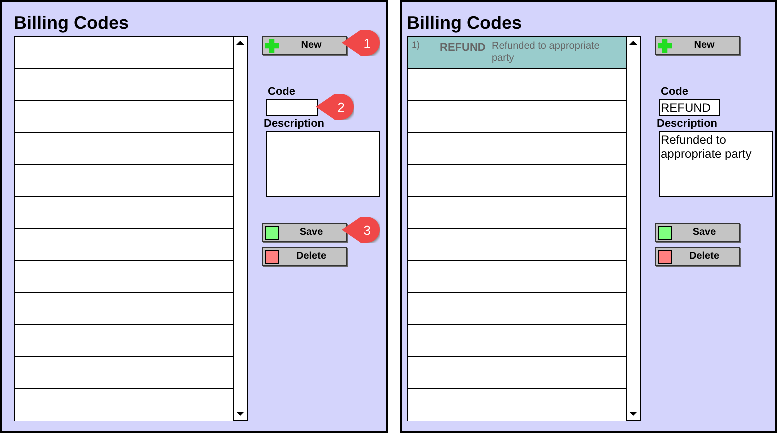 Image resolution: width=779 pixels, height=433 pixels. I want to click on callout-badge: 2, so click(335, 107).